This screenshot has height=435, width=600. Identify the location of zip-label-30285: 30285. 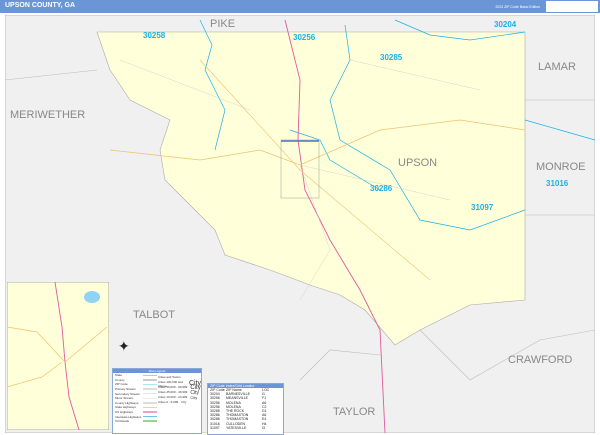
(391, 57).